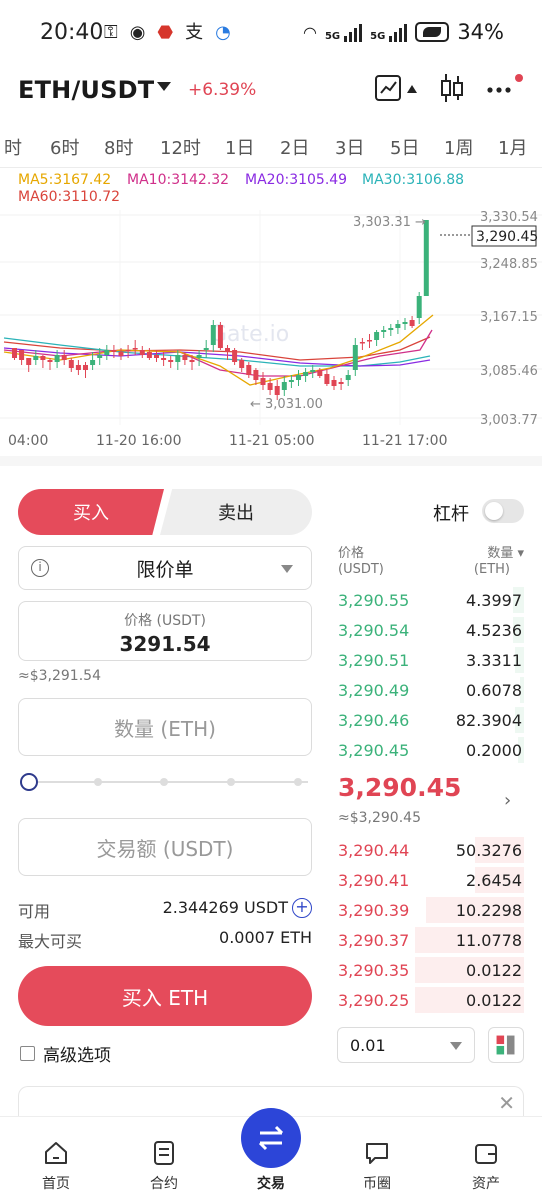  I want to click on orderbook-layout-icon, so click(506, 1045).